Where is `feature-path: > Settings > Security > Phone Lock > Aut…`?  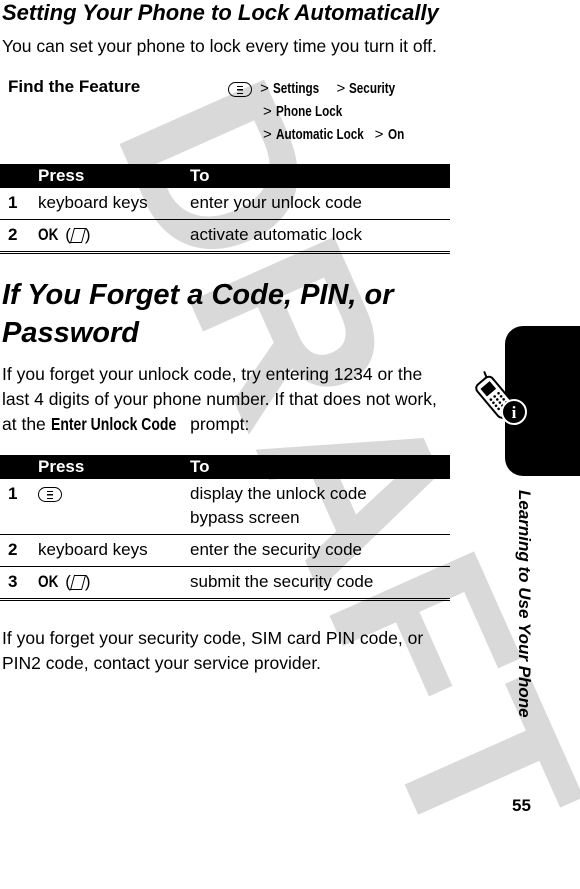 feature-path: > Settings > Security > Phone Lock > Aut… is located at coordinates (318, 111).